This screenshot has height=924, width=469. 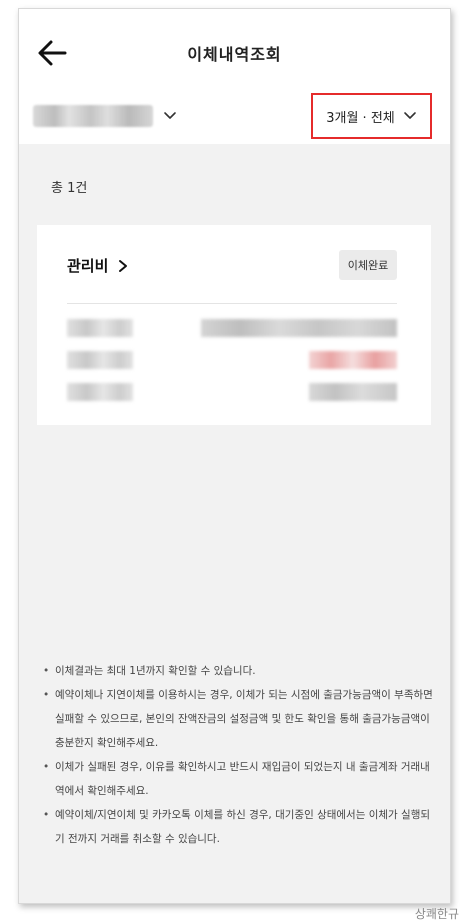 What do you see at coordinates (368, 265) in the screenshot?
I see `status-badge: 이체완료` at bounding box center [368, 265].